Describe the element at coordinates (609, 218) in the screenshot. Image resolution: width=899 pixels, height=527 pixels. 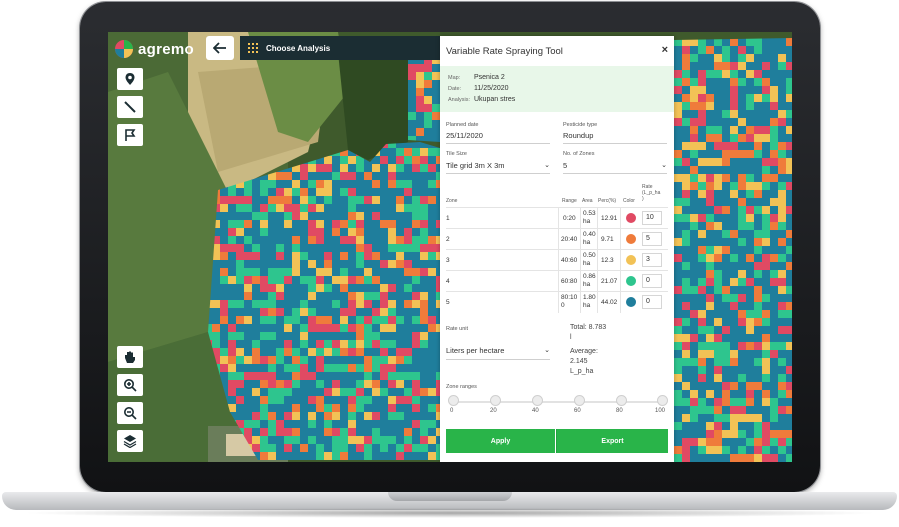
I see `zone-perc: 12.91` at that location.